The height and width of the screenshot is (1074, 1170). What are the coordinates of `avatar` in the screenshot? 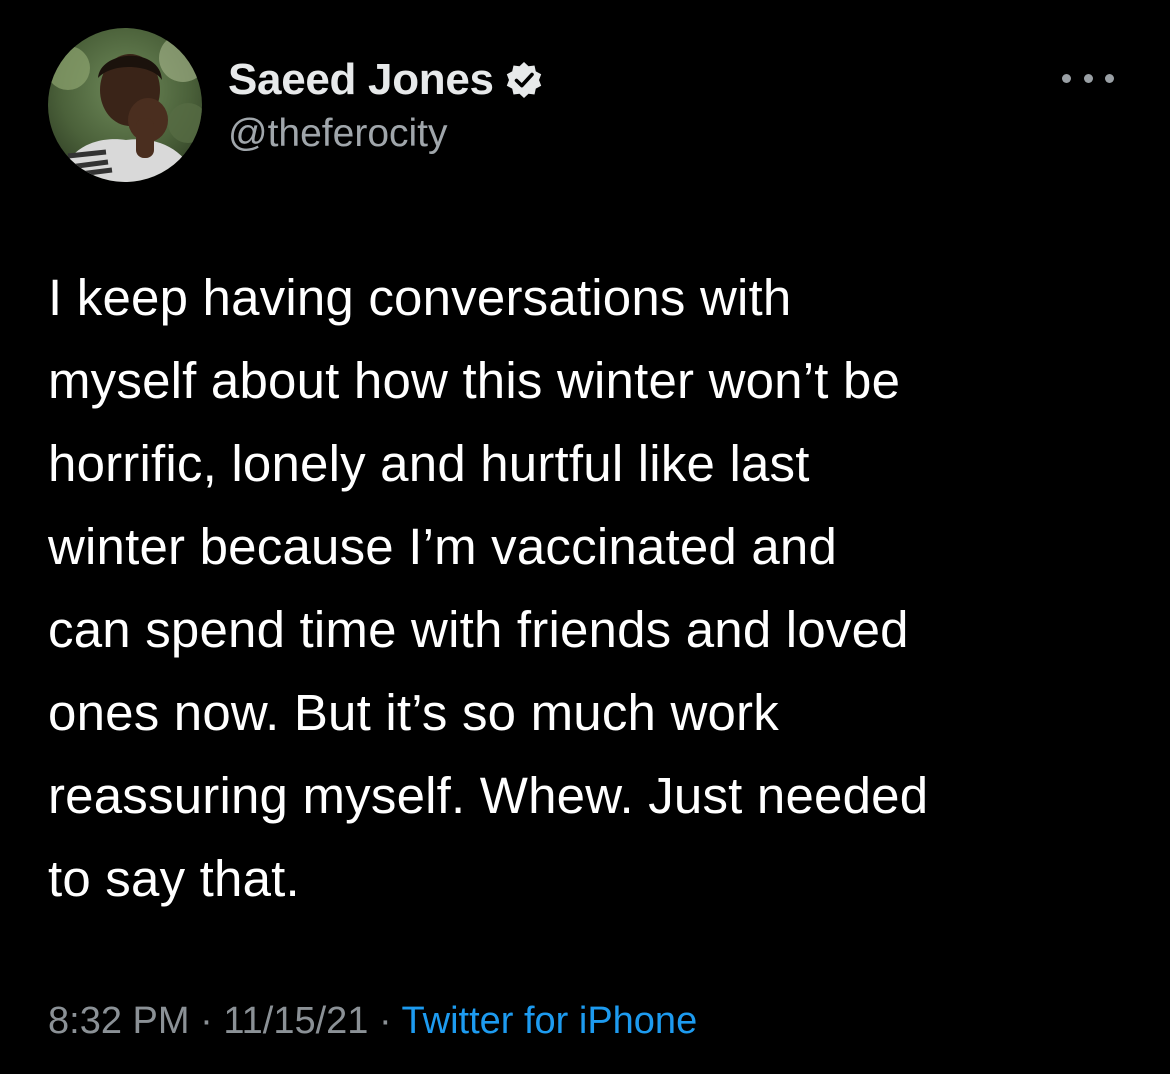 It's located at (125, 105).